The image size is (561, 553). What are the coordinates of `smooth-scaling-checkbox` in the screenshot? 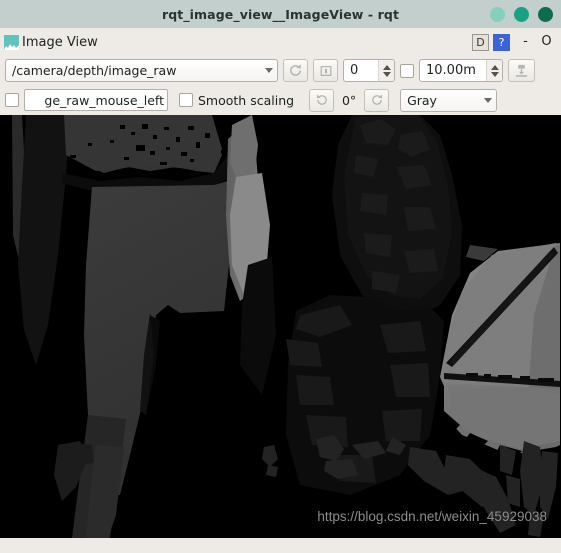 It's located at (186, 100).